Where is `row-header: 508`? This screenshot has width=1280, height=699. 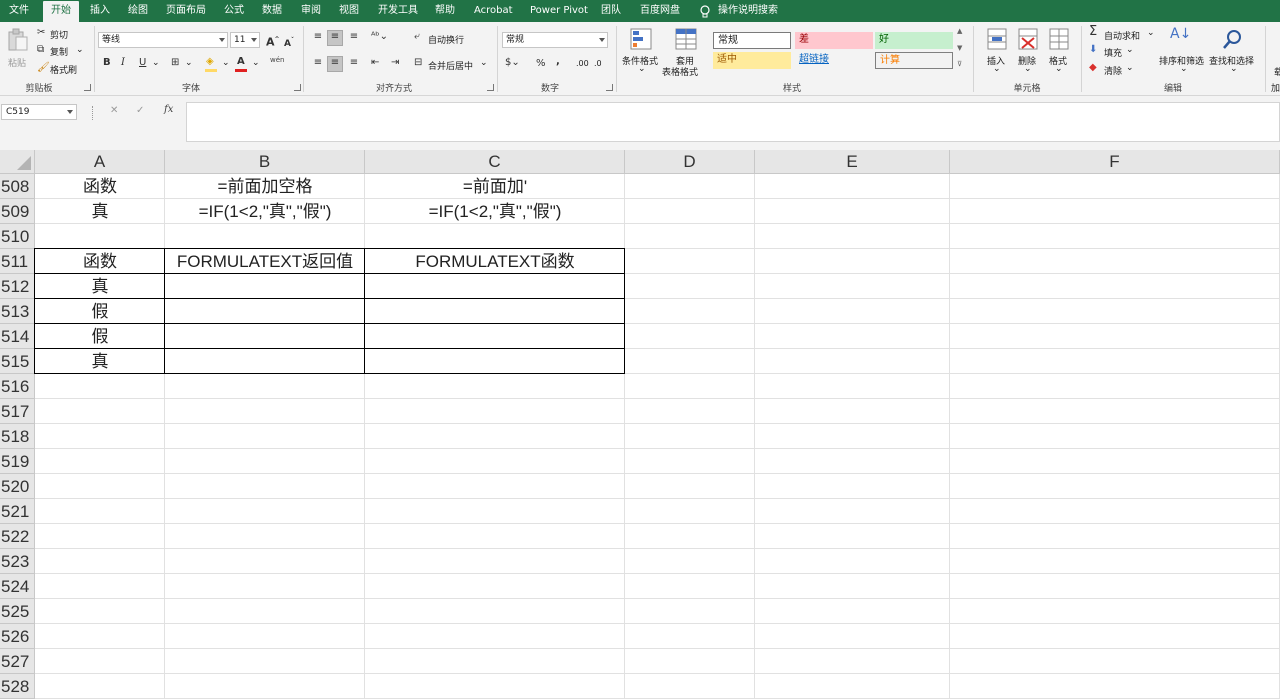 row-header: 508 is located at coordinates (17, 186).